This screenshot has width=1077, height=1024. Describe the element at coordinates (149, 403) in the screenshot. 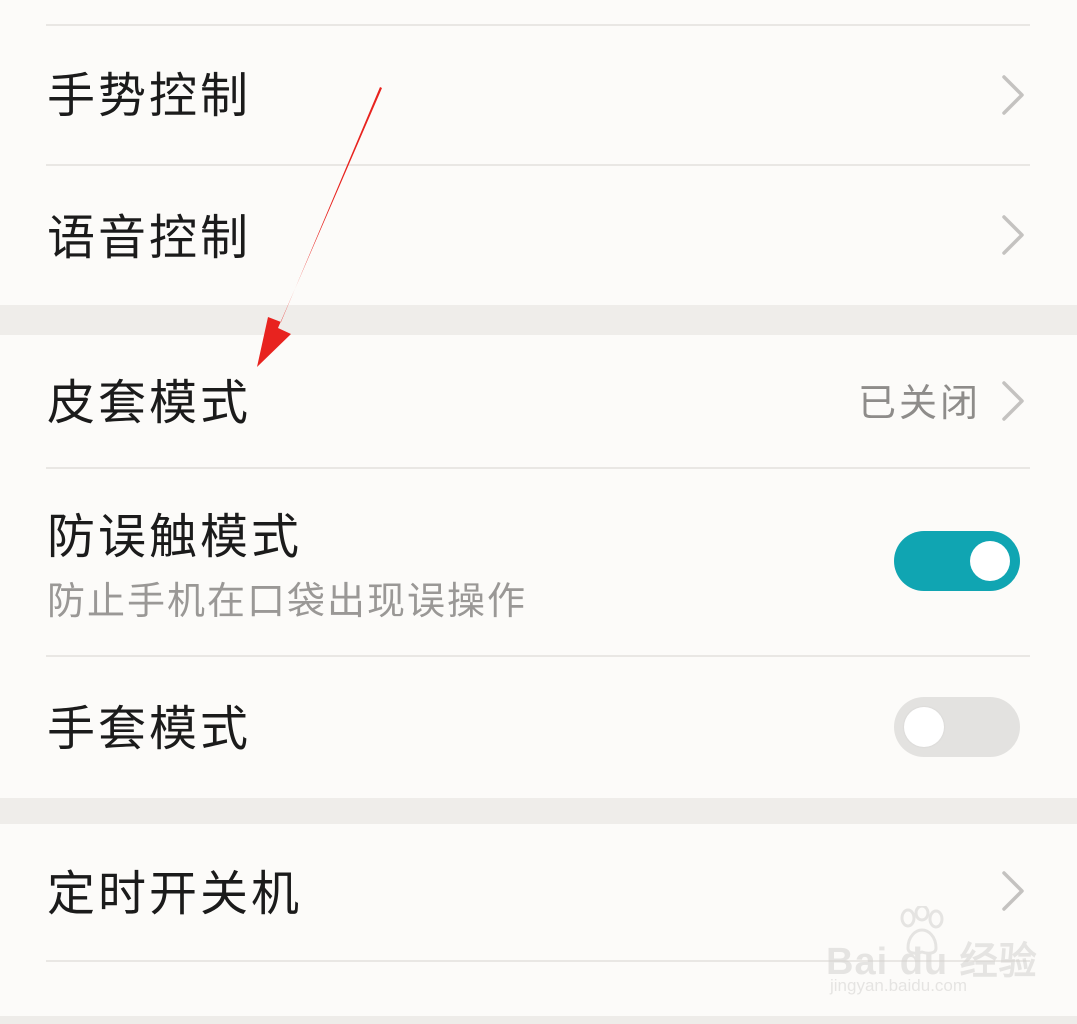

I see `setting-title: 皮套模式` at that location.